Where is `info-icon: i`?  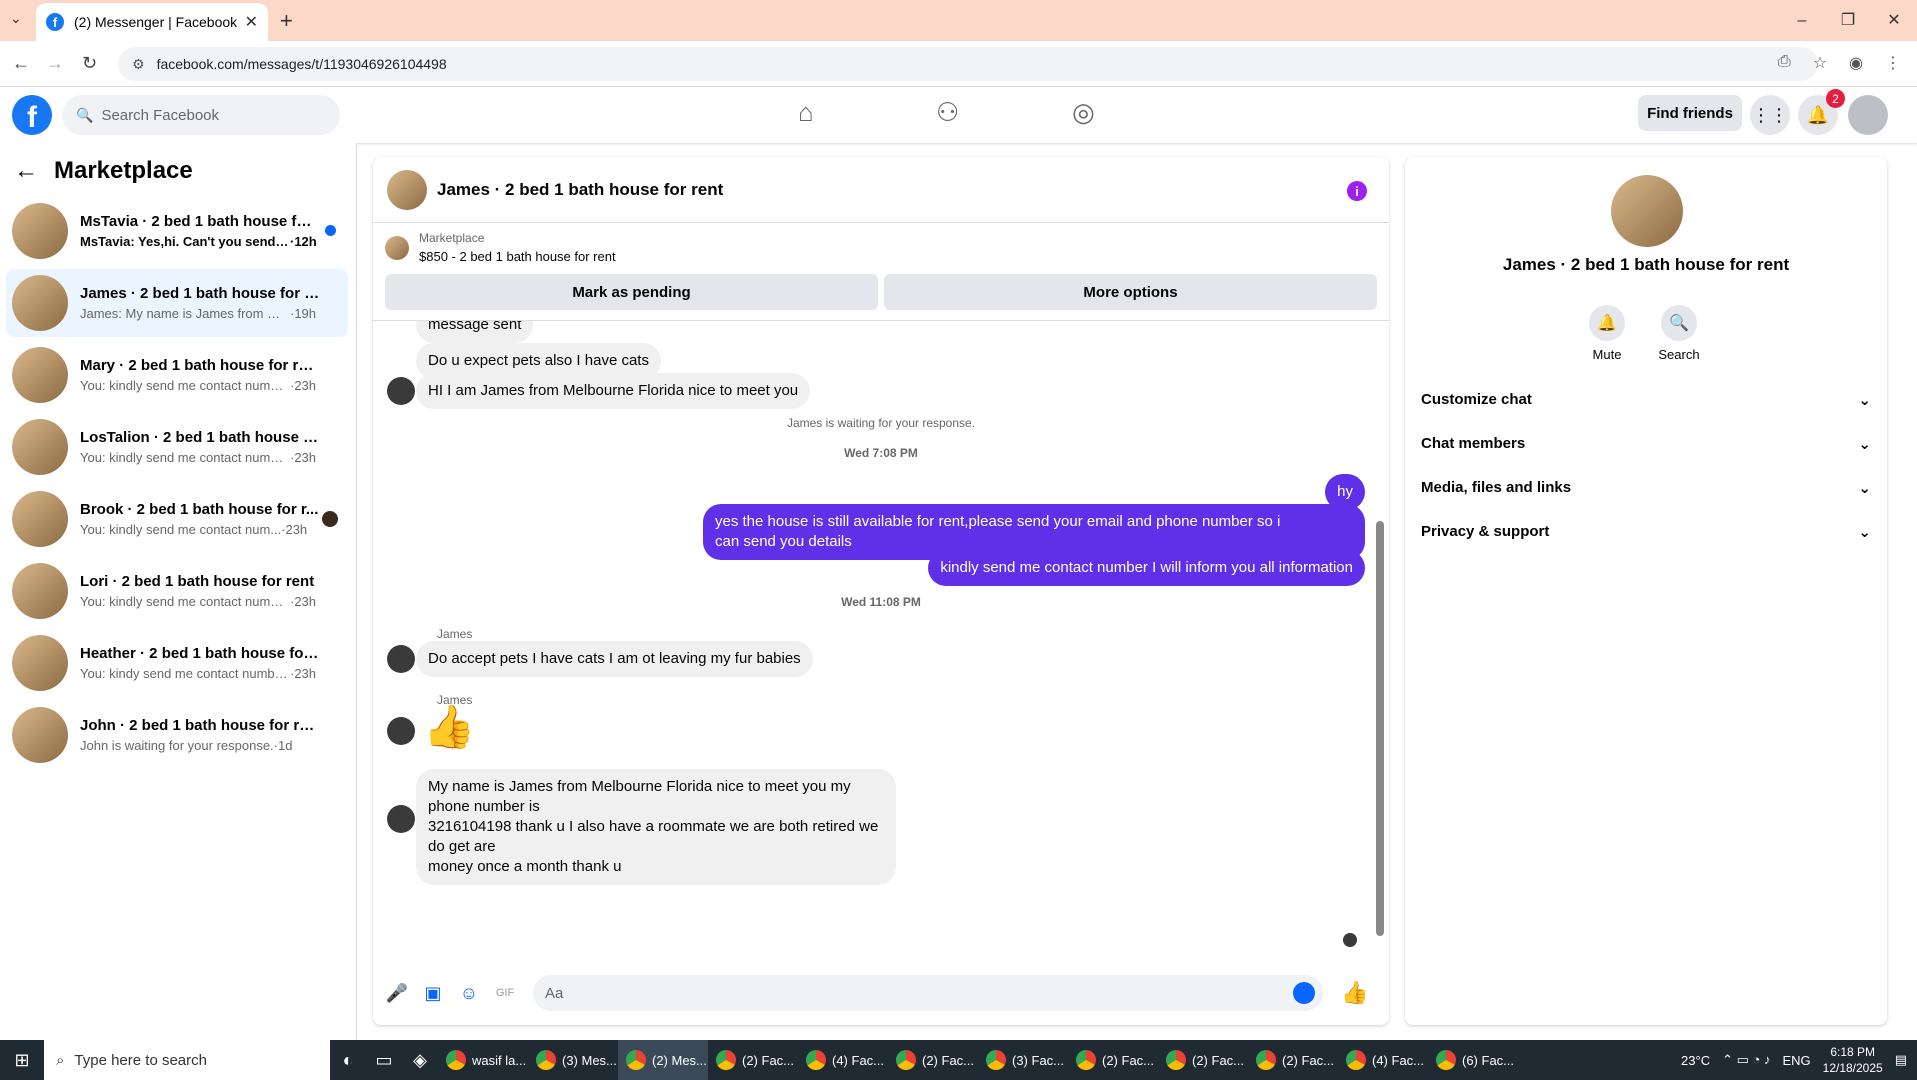
info-icon: i is located at coordinates (1357, 191).